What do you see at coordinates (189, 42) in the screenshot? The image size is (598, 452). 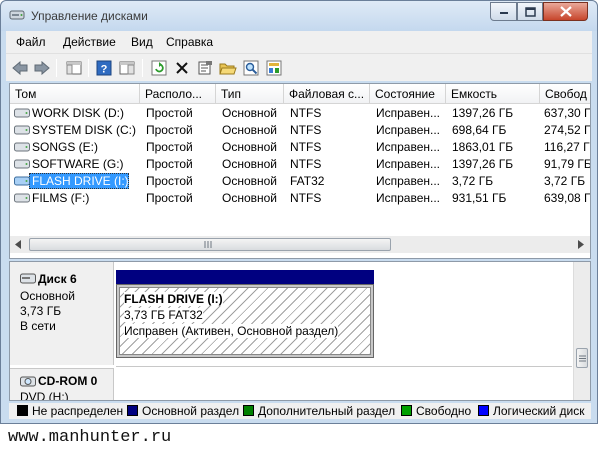 I see `menu-help: Справка` at bounding box center [189, 42].